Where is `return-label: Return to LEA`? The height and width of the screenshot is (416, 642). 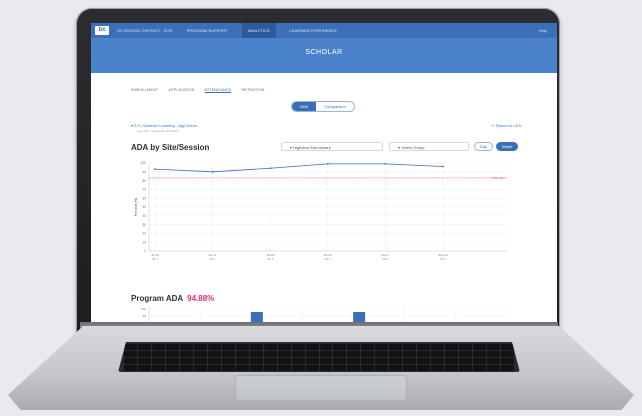 return-label: Return to LEA is located at coordinates (508, 125).